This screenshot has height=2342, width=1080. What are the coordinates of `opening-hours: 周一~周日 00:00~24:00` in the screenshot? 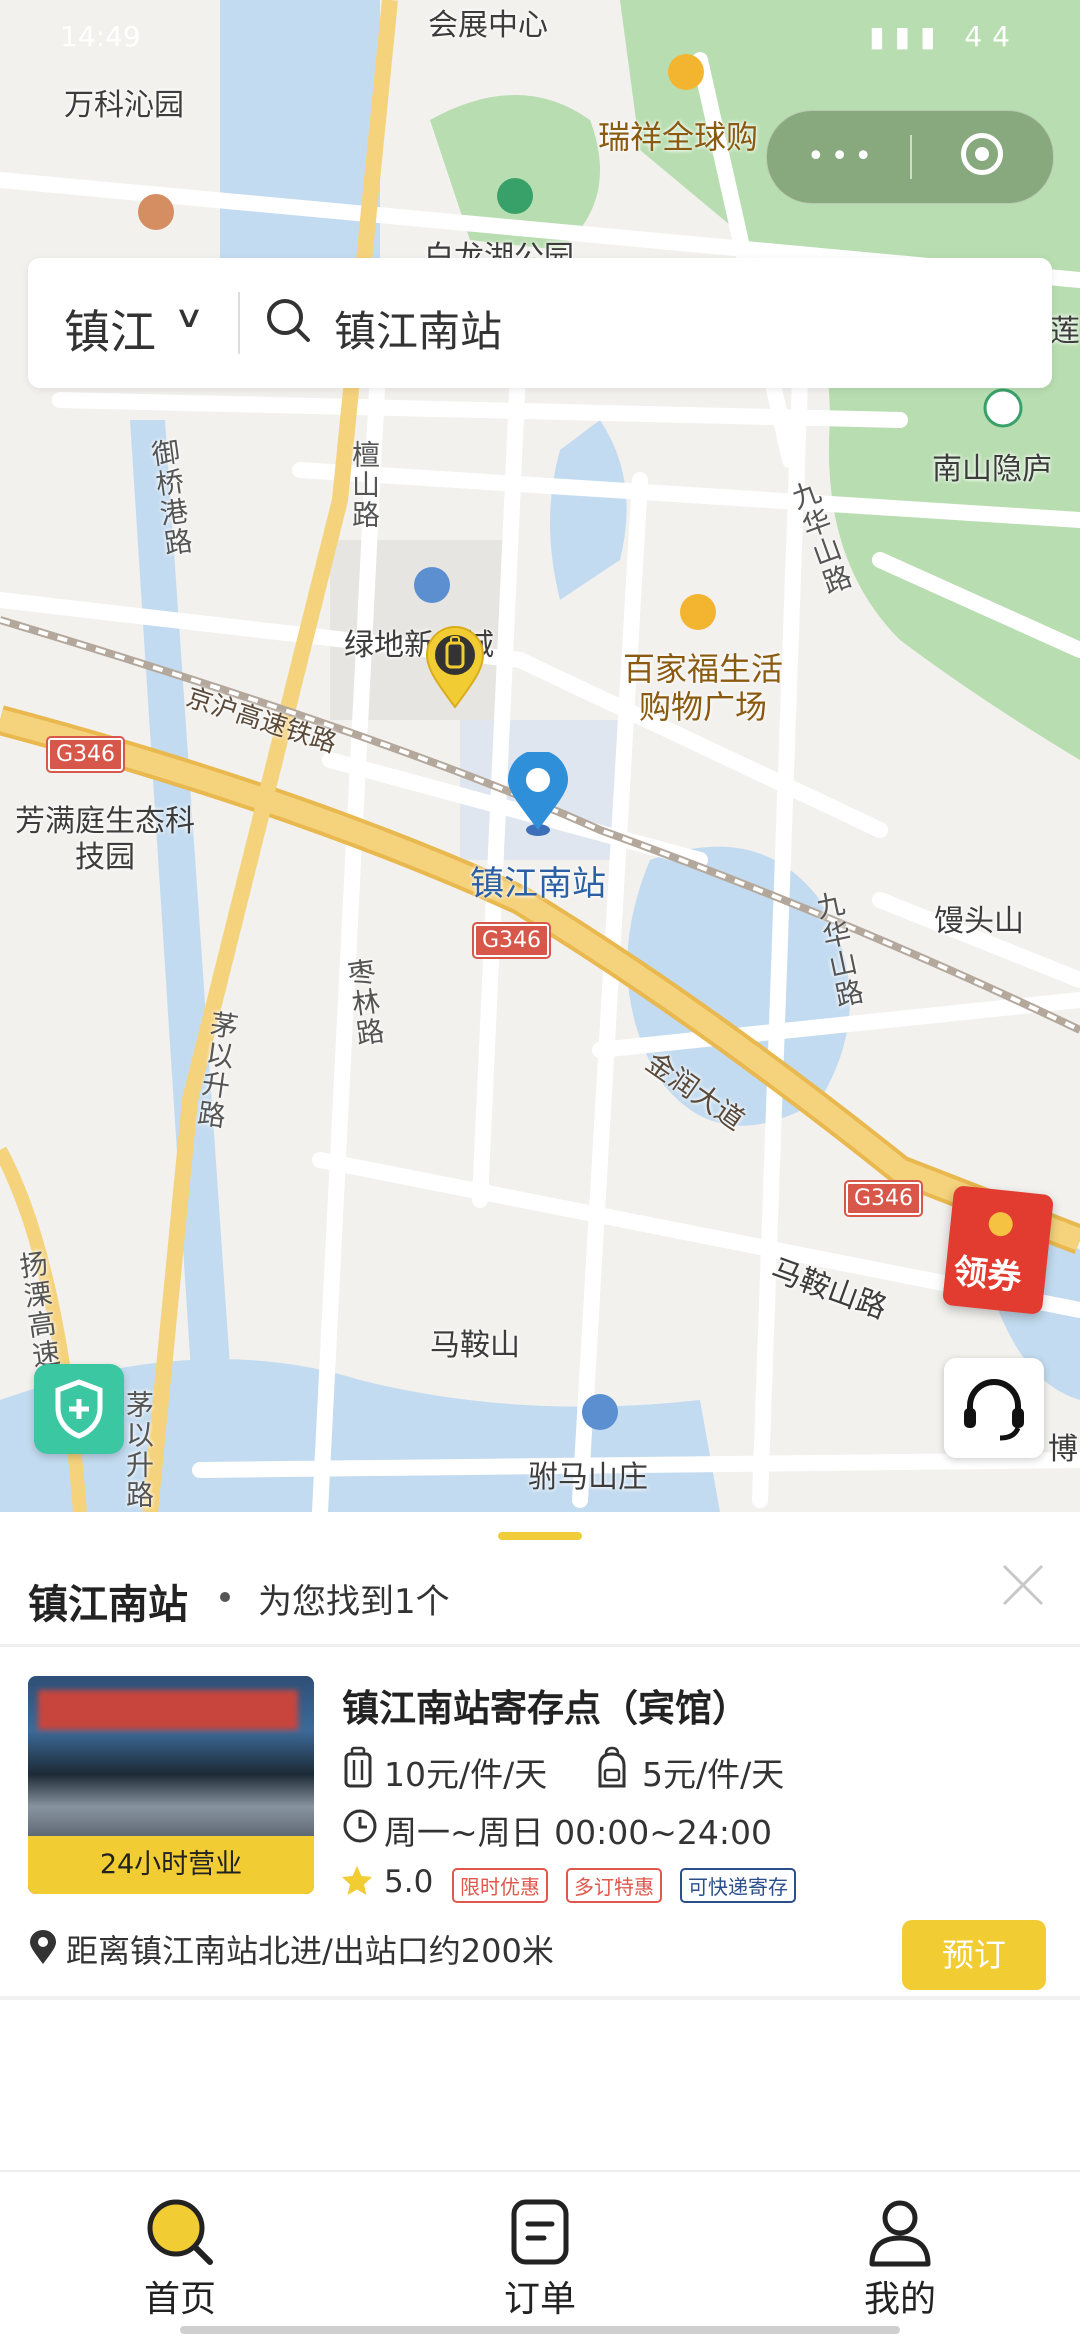 It's located at (578, 1832).